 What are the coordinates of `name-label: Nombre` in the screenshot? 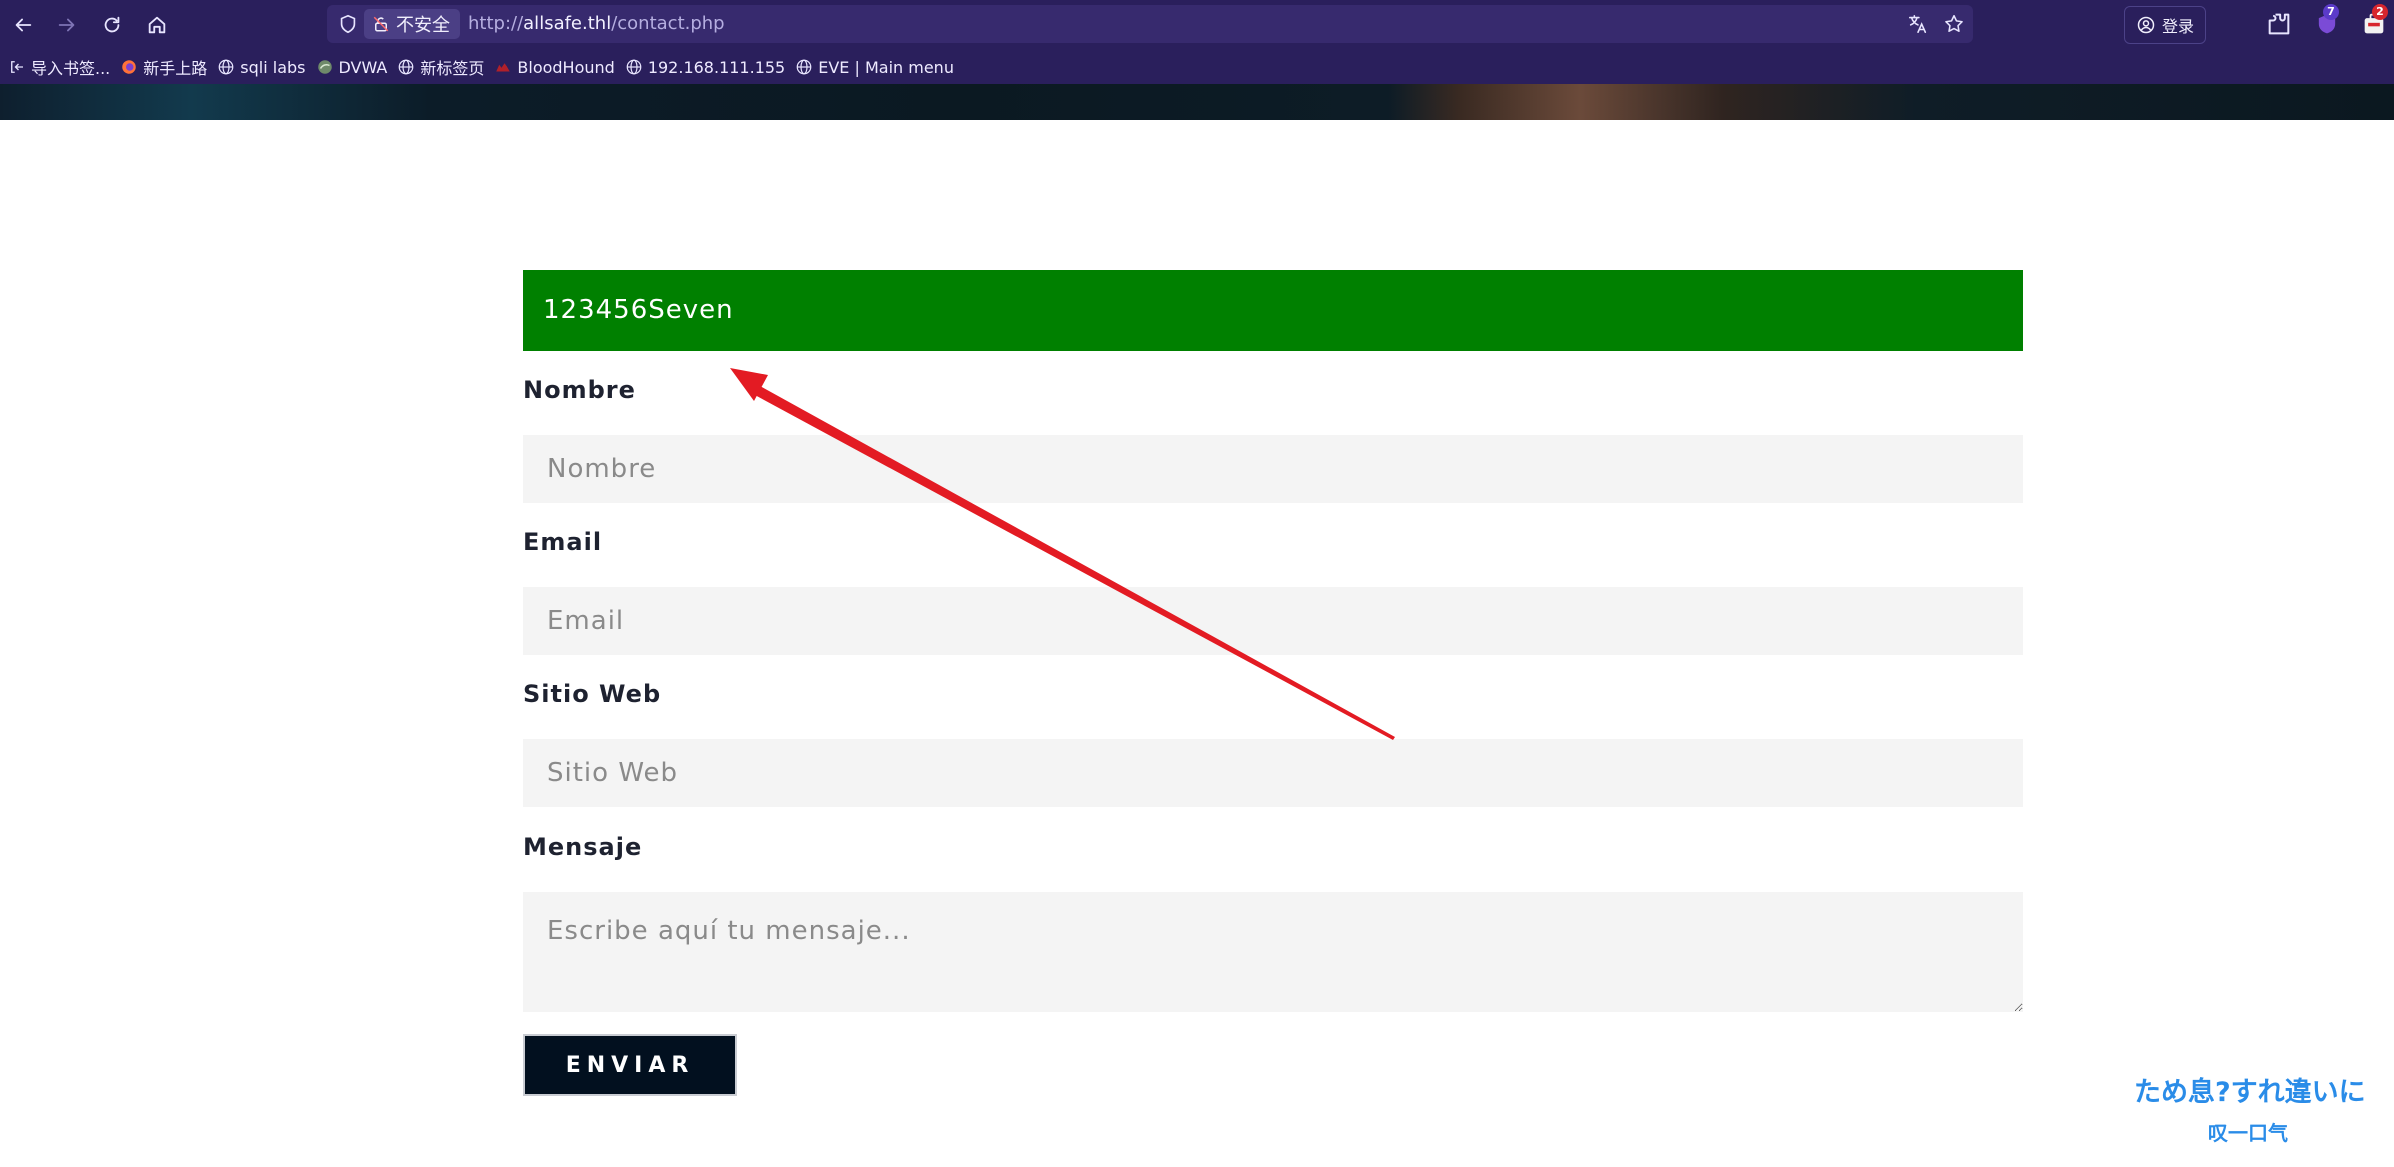 It's located at (579, 390).